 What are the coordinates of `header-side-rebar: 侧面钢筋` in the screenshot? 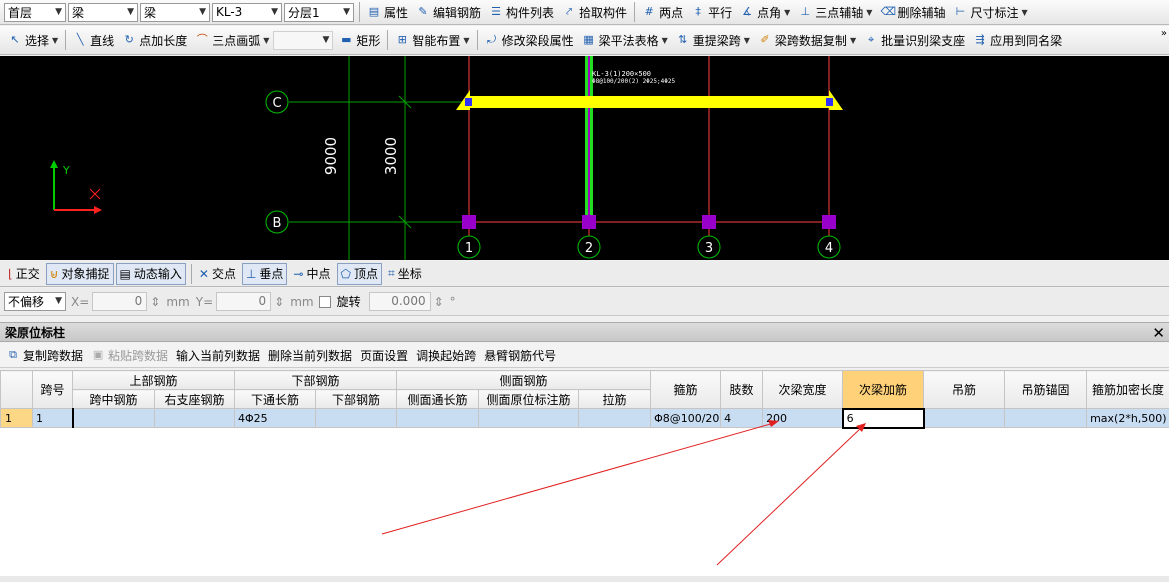 It's located at (524, 380).